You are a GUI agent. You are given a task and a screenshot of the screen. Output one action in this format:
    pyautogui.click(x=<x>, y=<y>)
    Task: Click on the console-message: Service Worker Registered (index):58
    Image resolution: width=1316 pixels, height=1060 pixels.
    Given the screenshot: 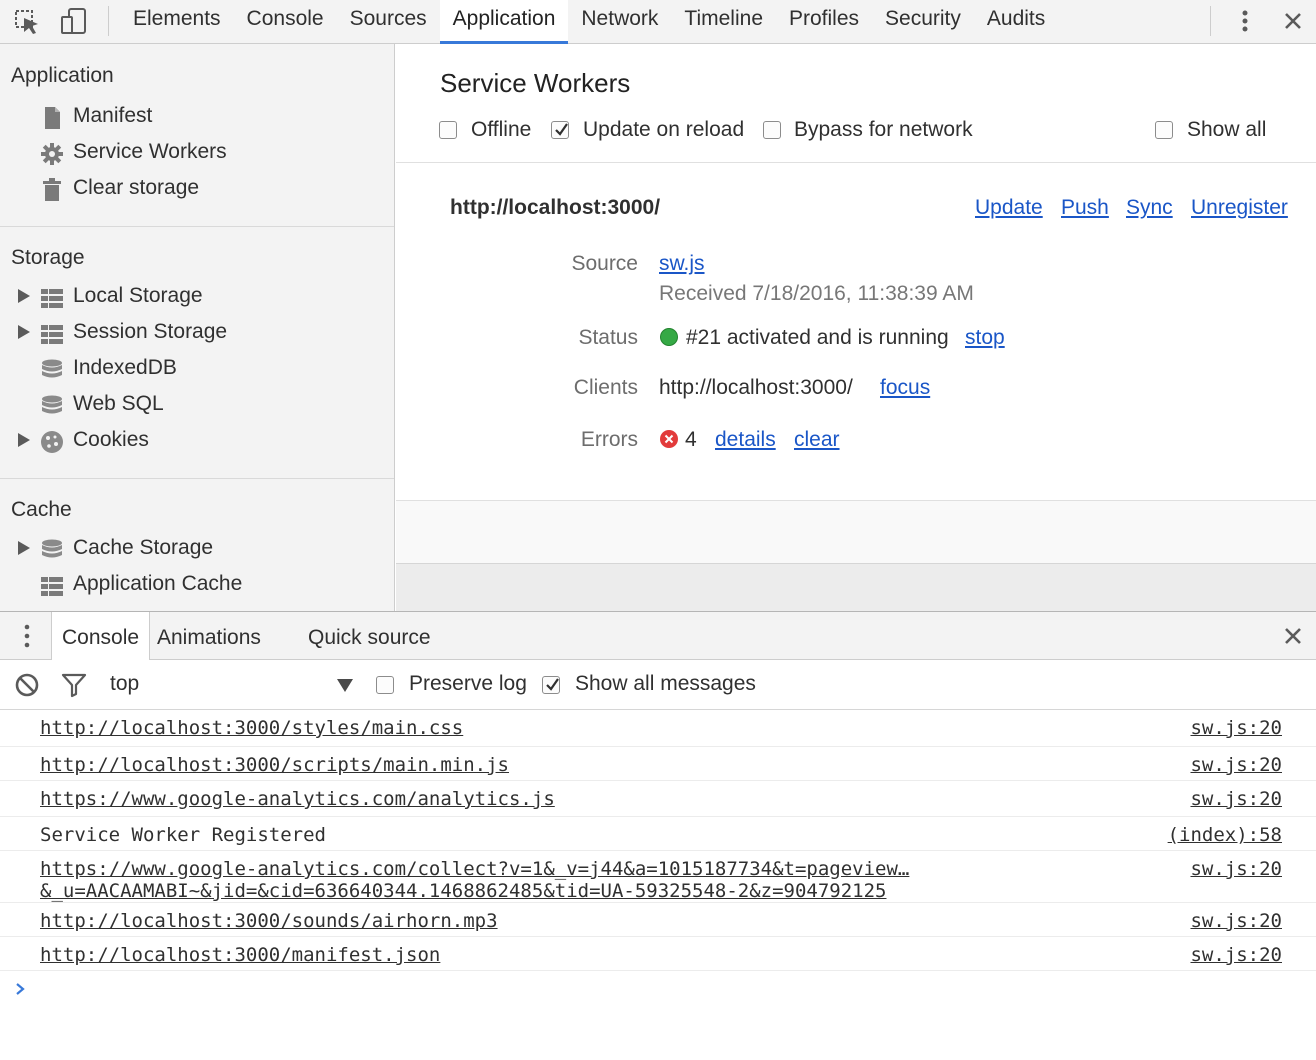 What is the action you would take?
    pyautogui.click(x=658, y=834)
    